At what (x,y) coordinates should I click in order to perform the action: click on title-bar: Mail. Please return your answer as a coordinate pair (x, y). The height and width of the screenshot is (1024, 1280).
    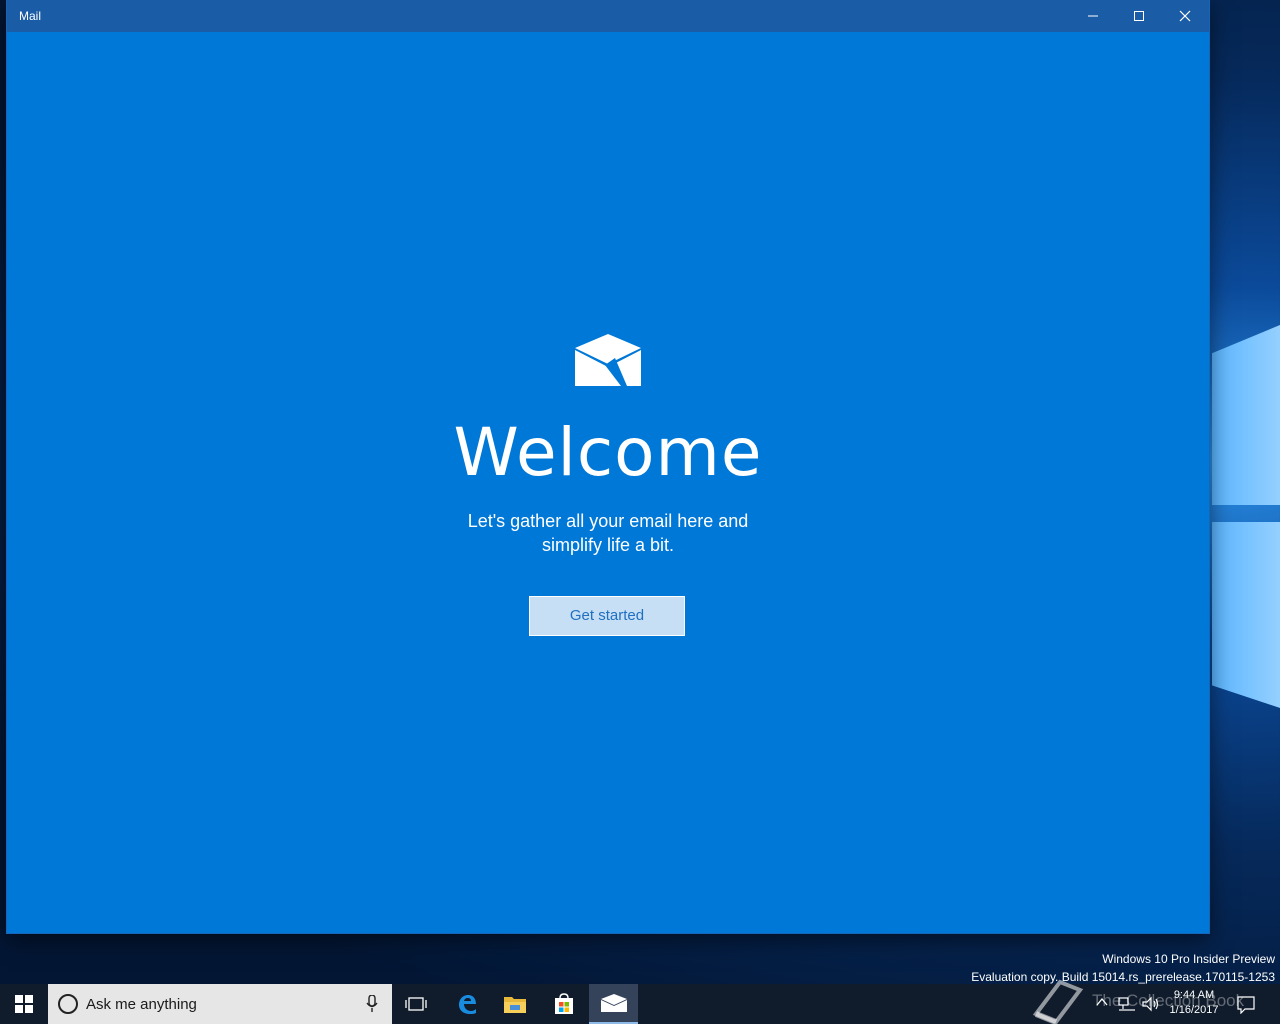
    Looking at the image, I should click on (608, 16).